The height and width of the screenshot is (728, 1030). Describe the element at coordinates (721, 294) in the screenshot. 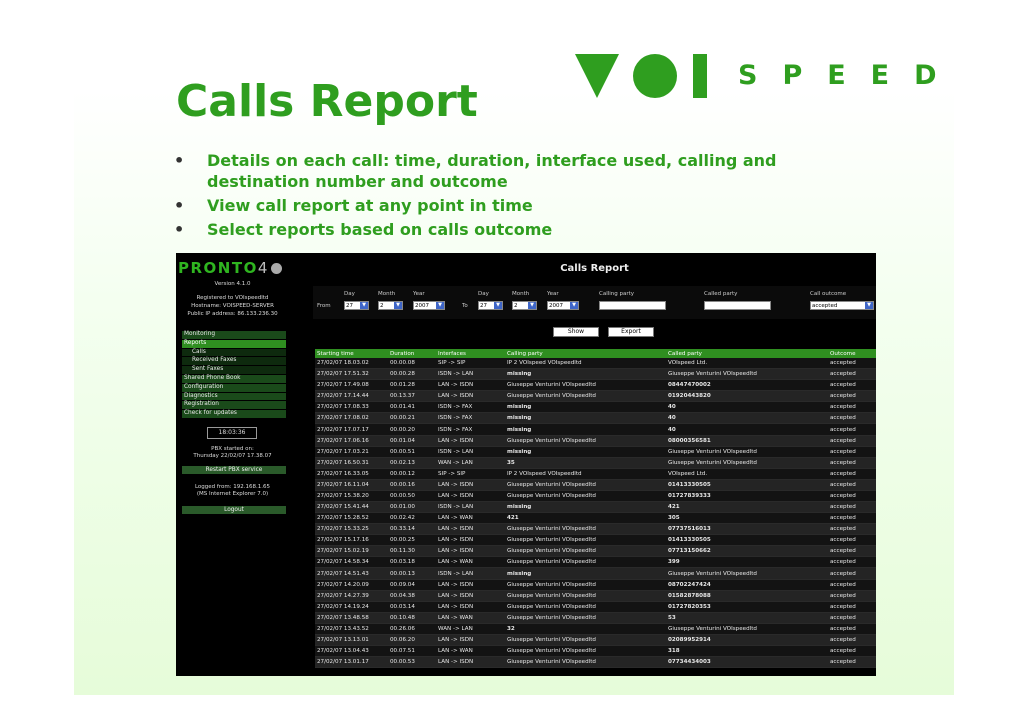

I see `called-party-label: Called party` at that location.